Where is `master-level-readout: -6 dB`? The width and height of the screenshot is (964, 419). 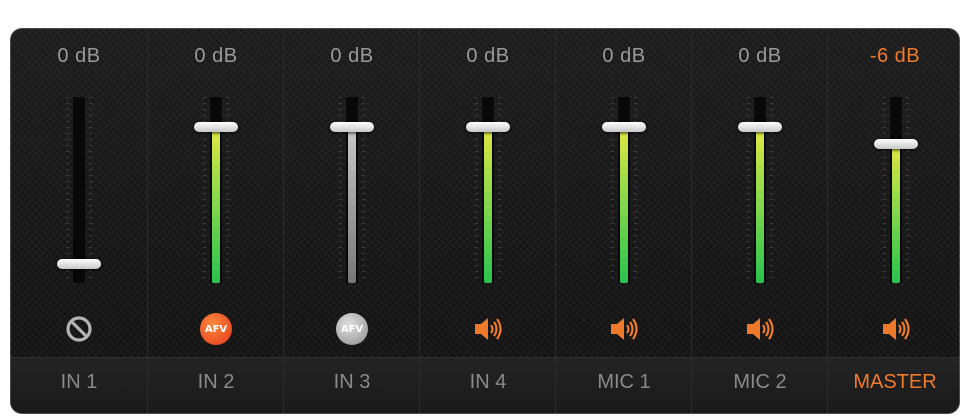 master-level-readout: -6 dB is located at coordinates (895, 56).